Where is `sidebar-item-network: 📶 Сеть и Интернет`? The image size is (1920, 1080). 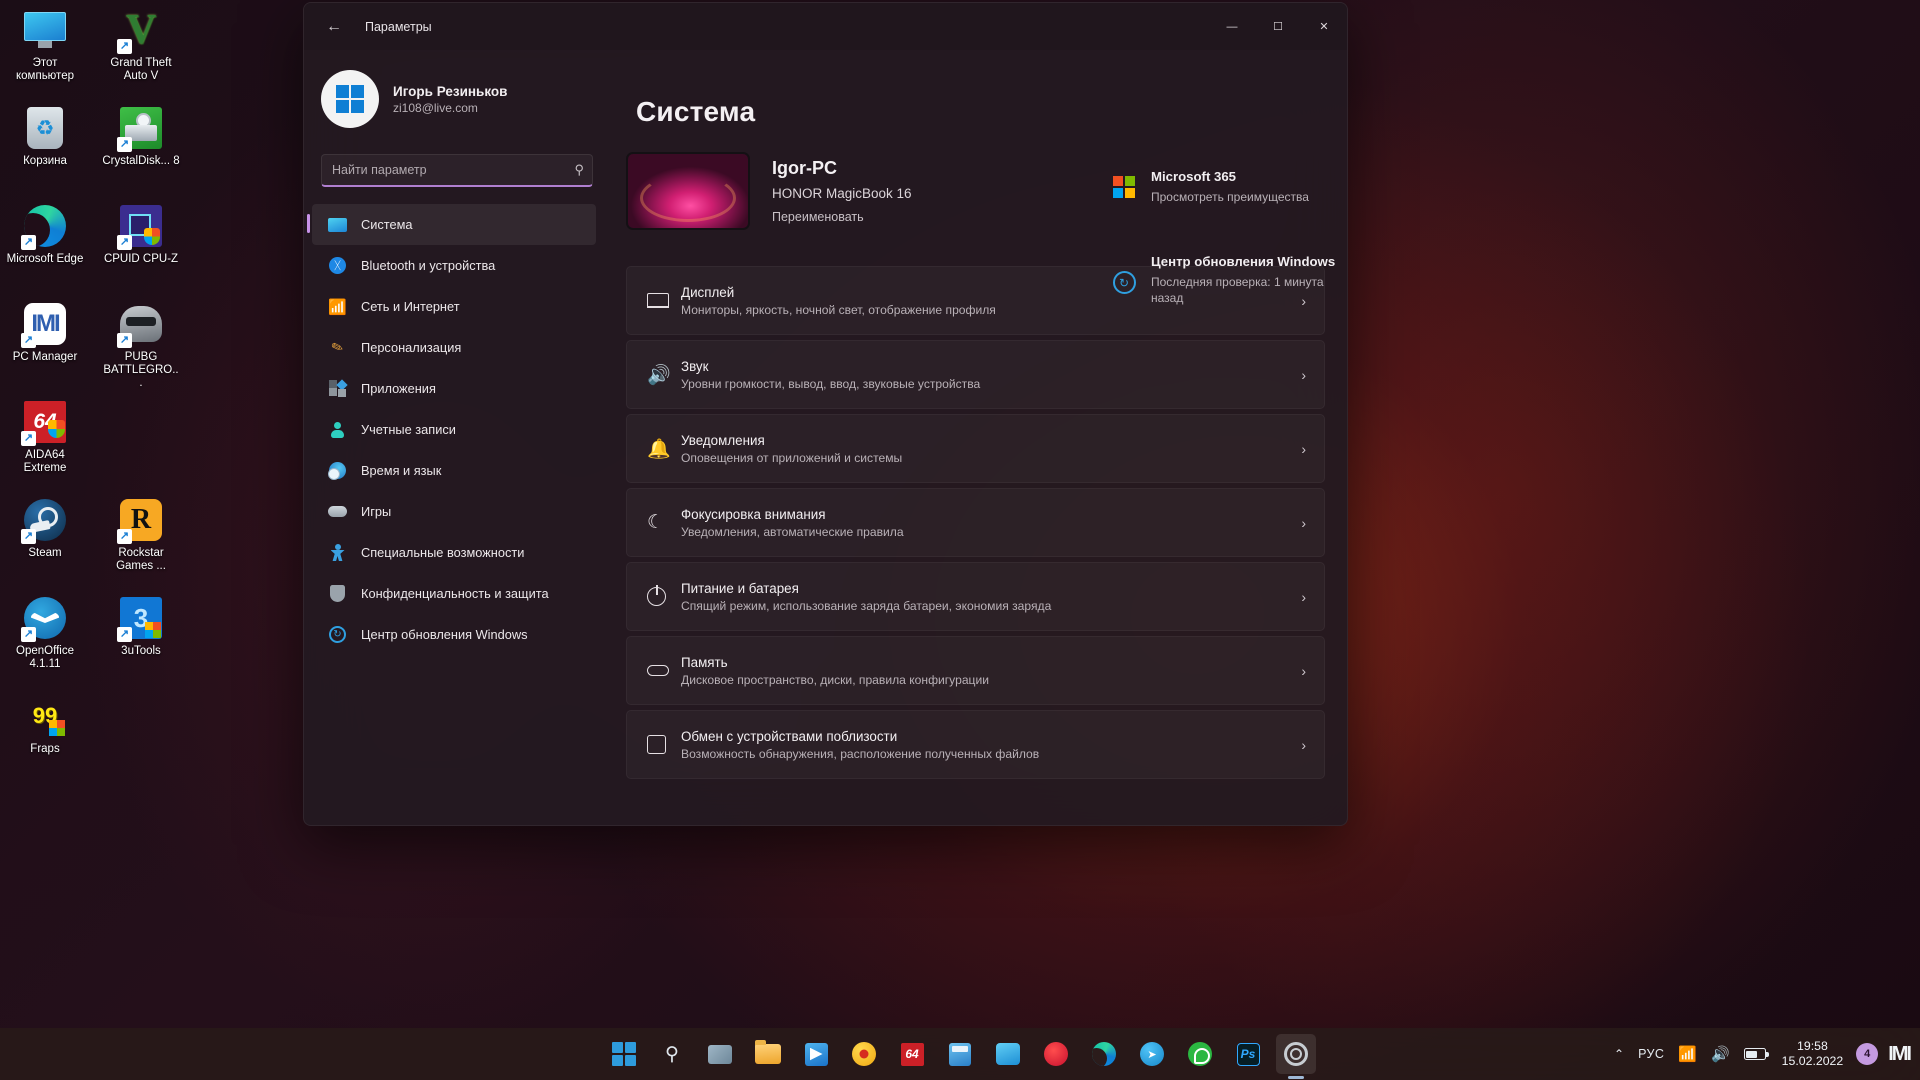 sidebar-item-network: 📶 Сеть и Интернет is located at coordinates (454, 306).